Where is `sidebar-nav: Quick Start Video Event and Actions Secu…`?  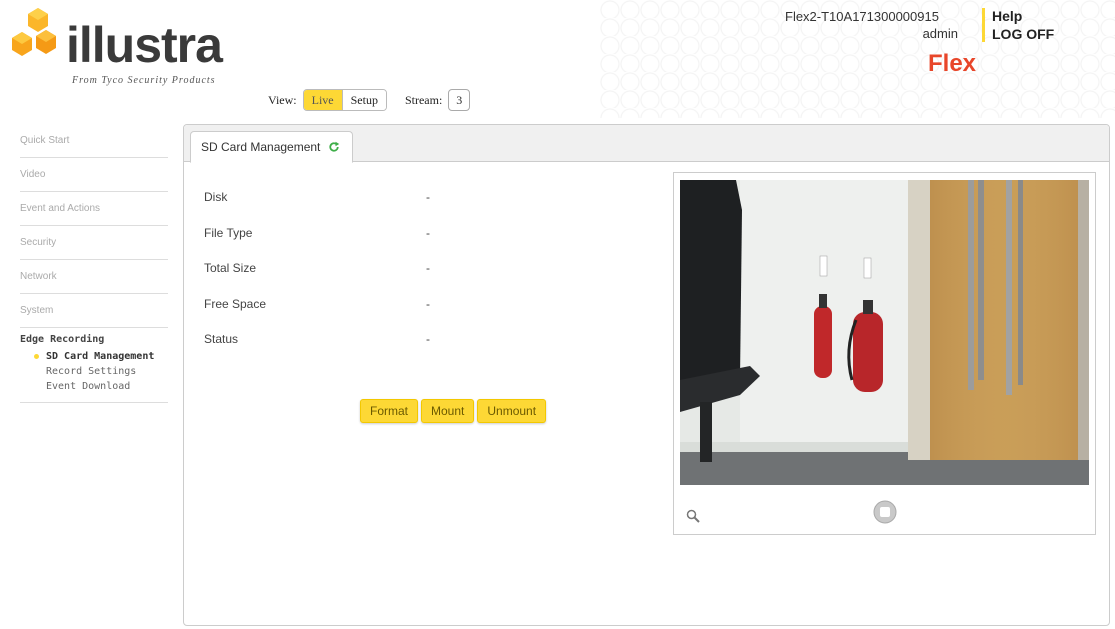
sidebar-nav: Quick Start Video Event and Actions Secu… is located at coordinates (94, 263).